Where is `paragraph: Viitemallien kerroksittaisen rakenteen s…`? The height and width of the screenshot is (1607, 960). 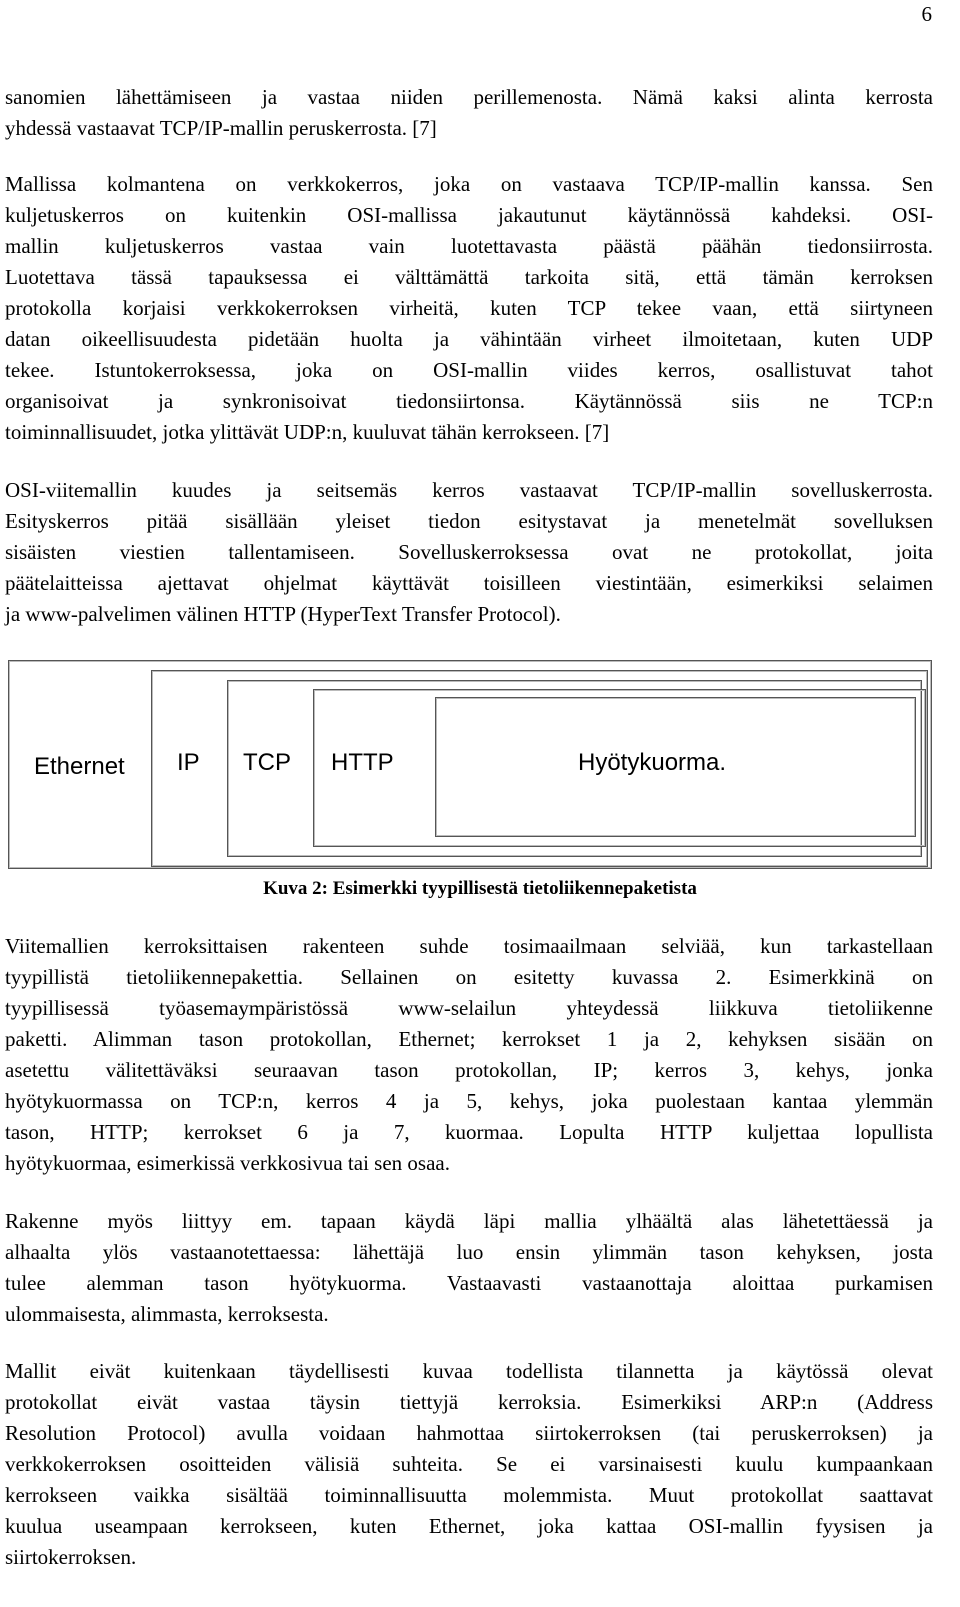
paragraph: Viitemallien kerroksittaisen rakenteen s… is located at coordinates (469, 1055).